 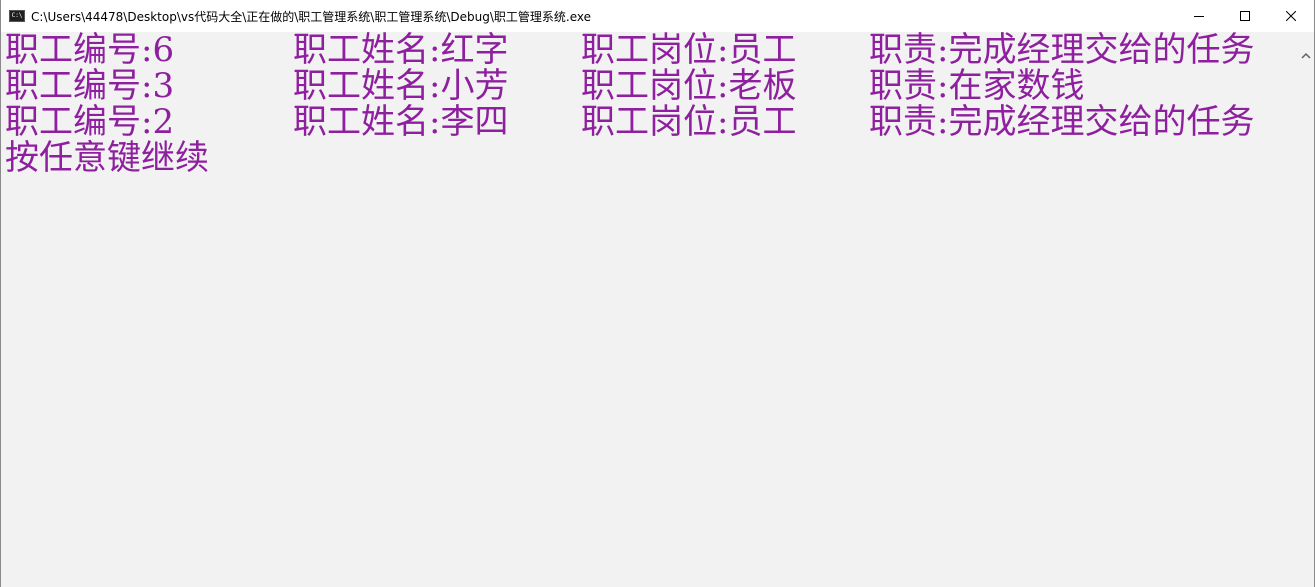 I want to click on console-app-icon: C:\, so click(x=17, y=16).